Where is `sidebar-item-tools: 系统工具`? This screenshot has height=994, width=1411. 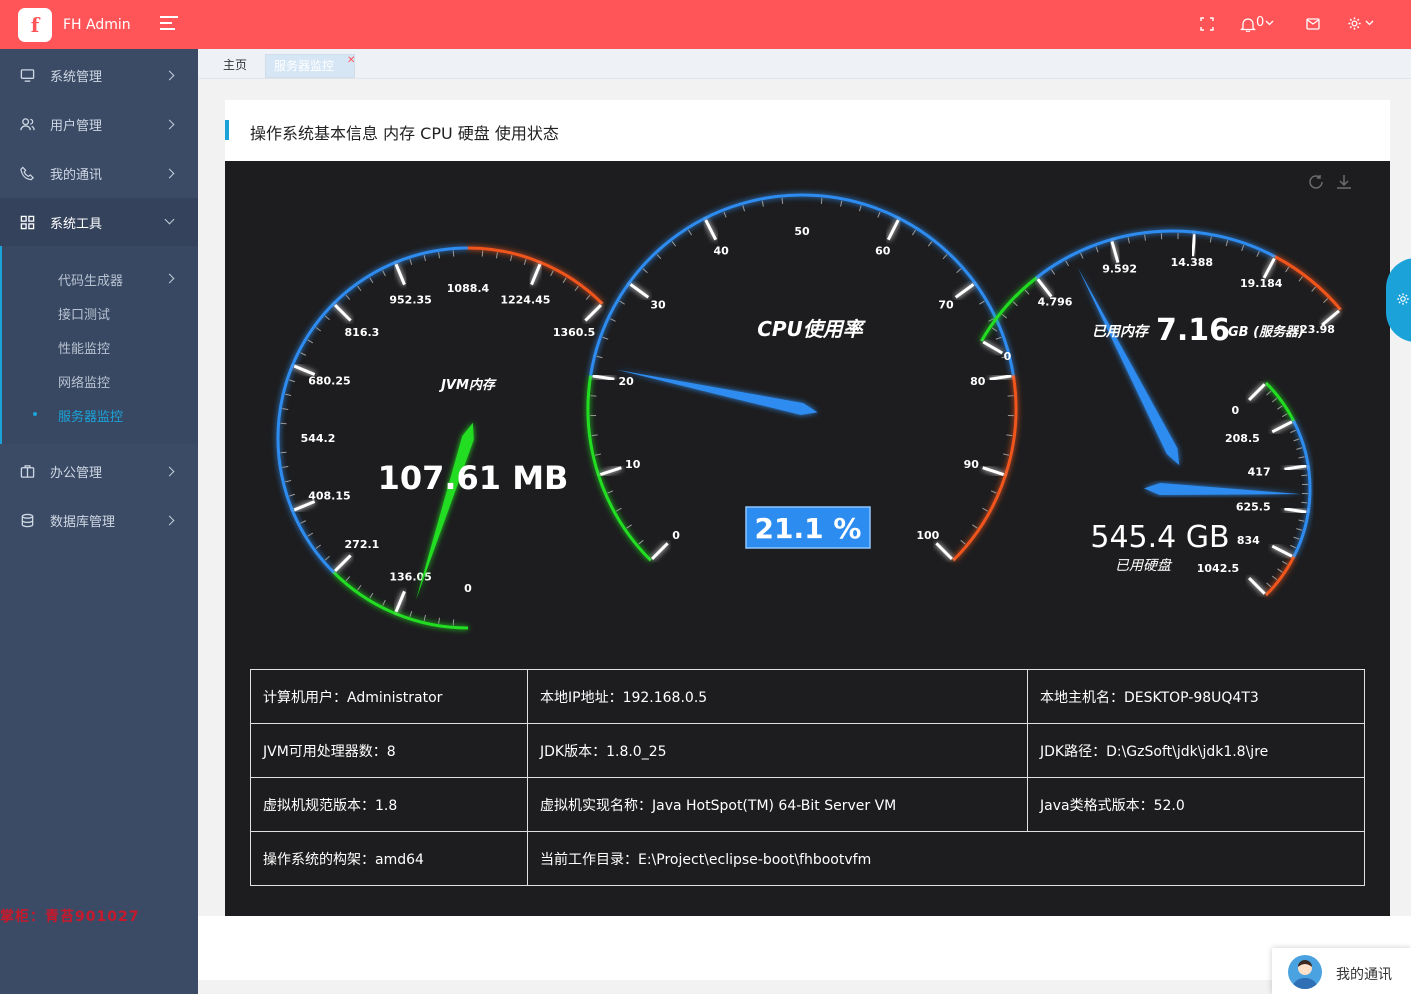 sidebar-item-tools: 系统工具 is located at coordinates (99, 222).